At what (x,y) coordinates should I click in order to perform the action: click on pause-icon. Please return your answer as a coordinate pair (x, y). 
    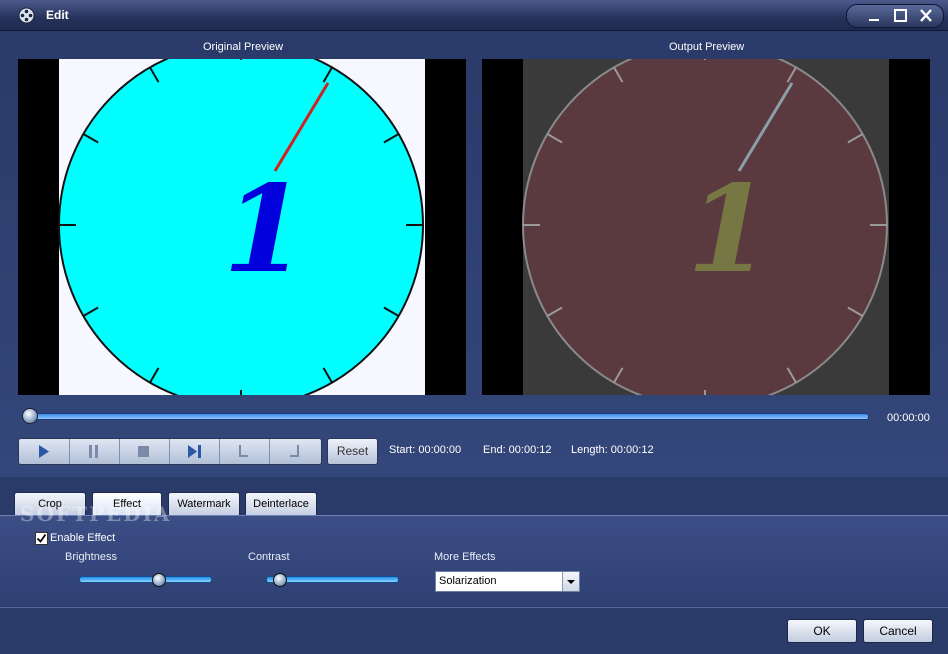
    Looking at the image, I should click on (93, 451).